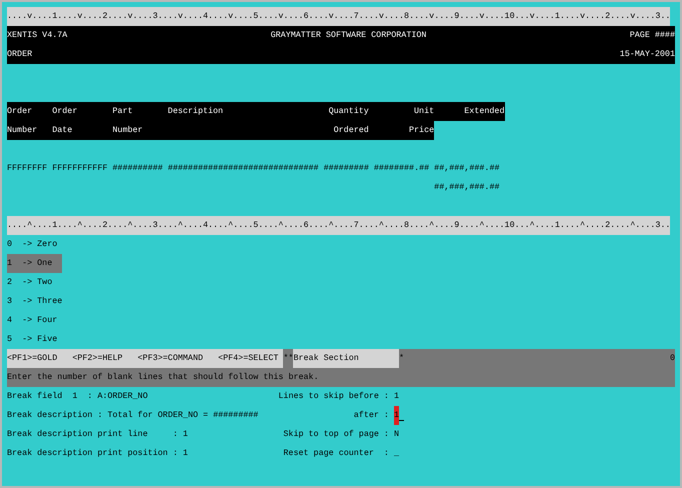  Describe the element at coordinates (335, 453) in the screenshot. I see `field-label: Reset page counter :` at that location.